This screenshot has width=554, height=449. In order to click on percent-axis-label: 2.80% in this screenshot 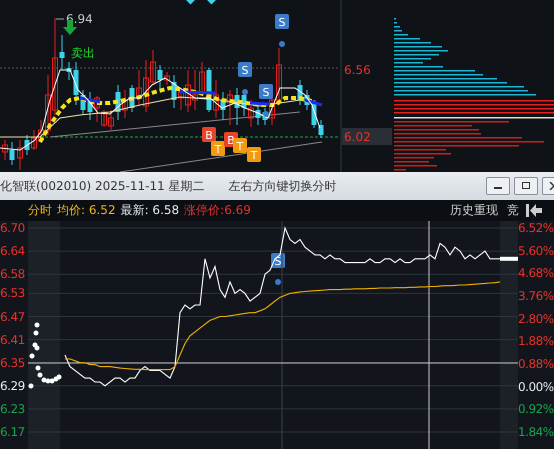, I will do `click(536, 319)`.